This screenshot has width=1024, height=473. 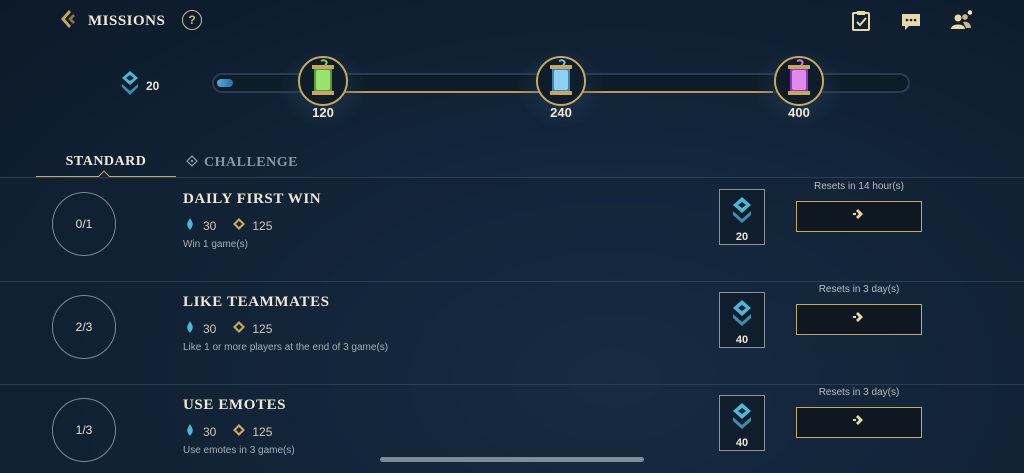 I want to click on mission-title: USE EMOTES, so click(x=235, y=405).